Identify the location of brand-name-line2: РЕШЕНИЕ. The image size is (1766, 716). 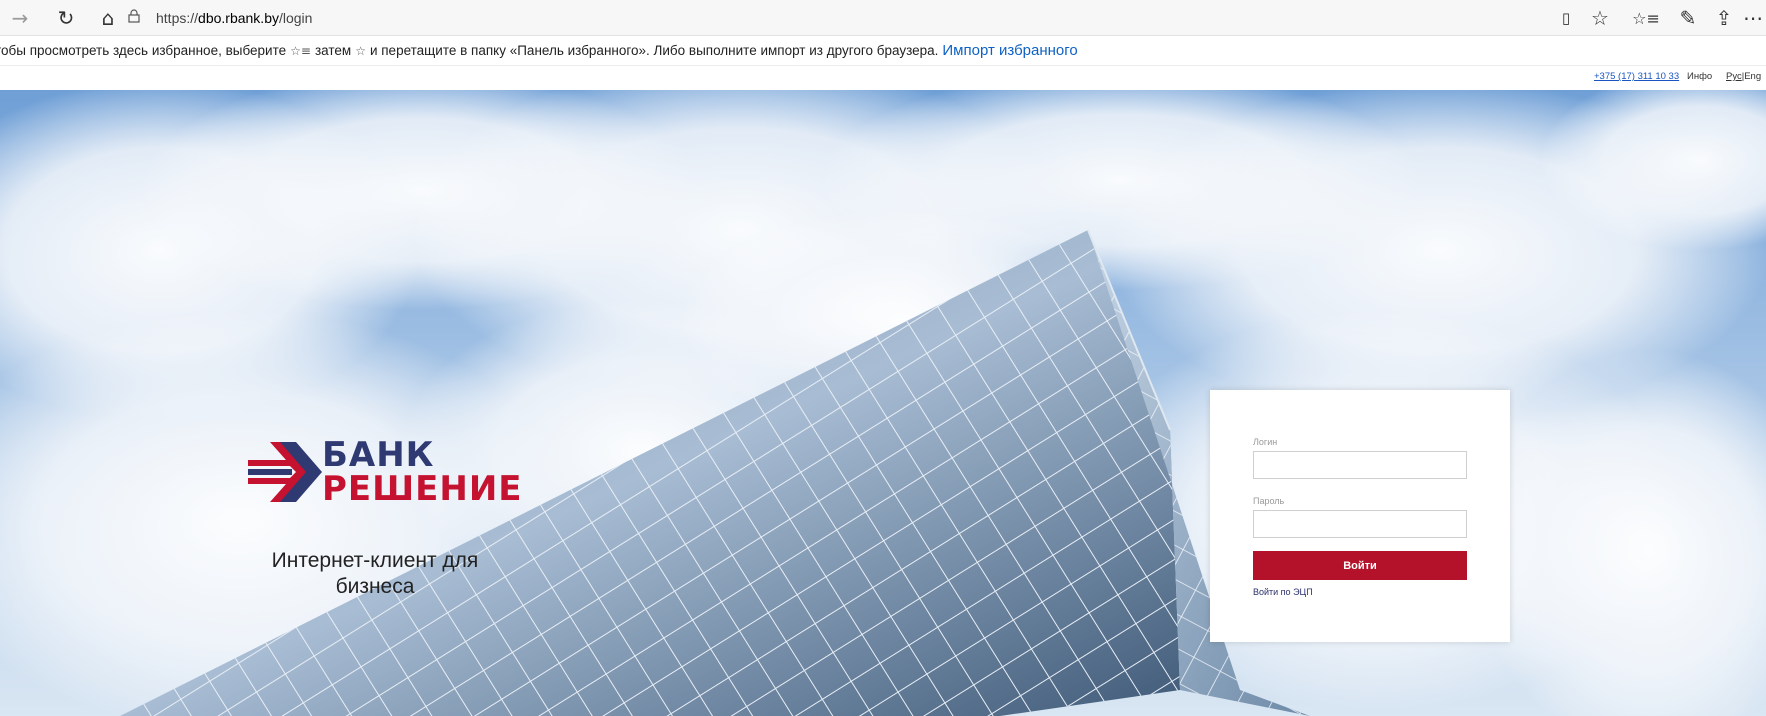
(422, 489).